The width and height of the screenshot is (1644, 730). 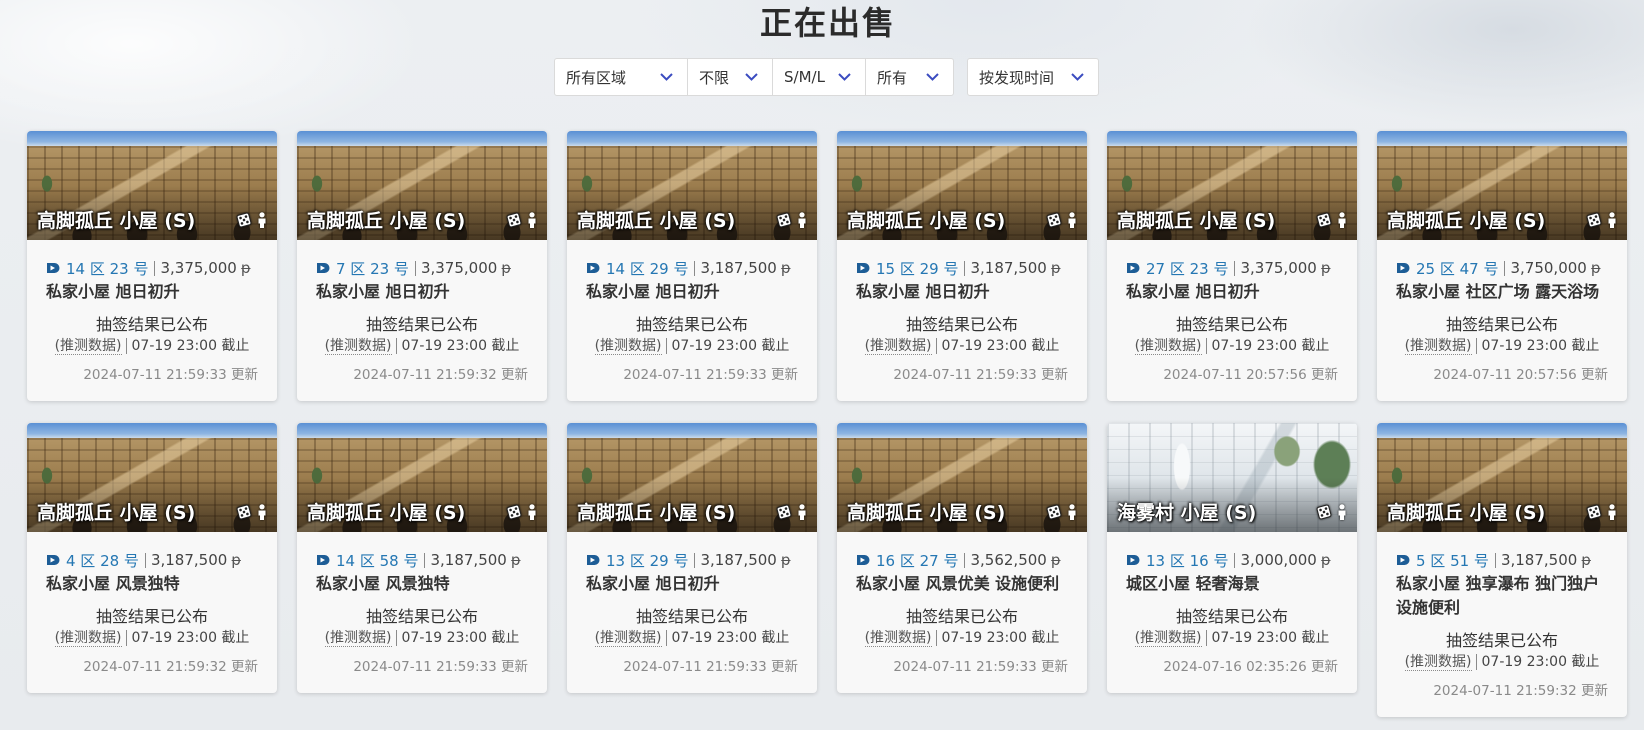 I want to click on location-line: 16 区 27 号 3,562,500 ᵽ, so click(x=962, y=560).